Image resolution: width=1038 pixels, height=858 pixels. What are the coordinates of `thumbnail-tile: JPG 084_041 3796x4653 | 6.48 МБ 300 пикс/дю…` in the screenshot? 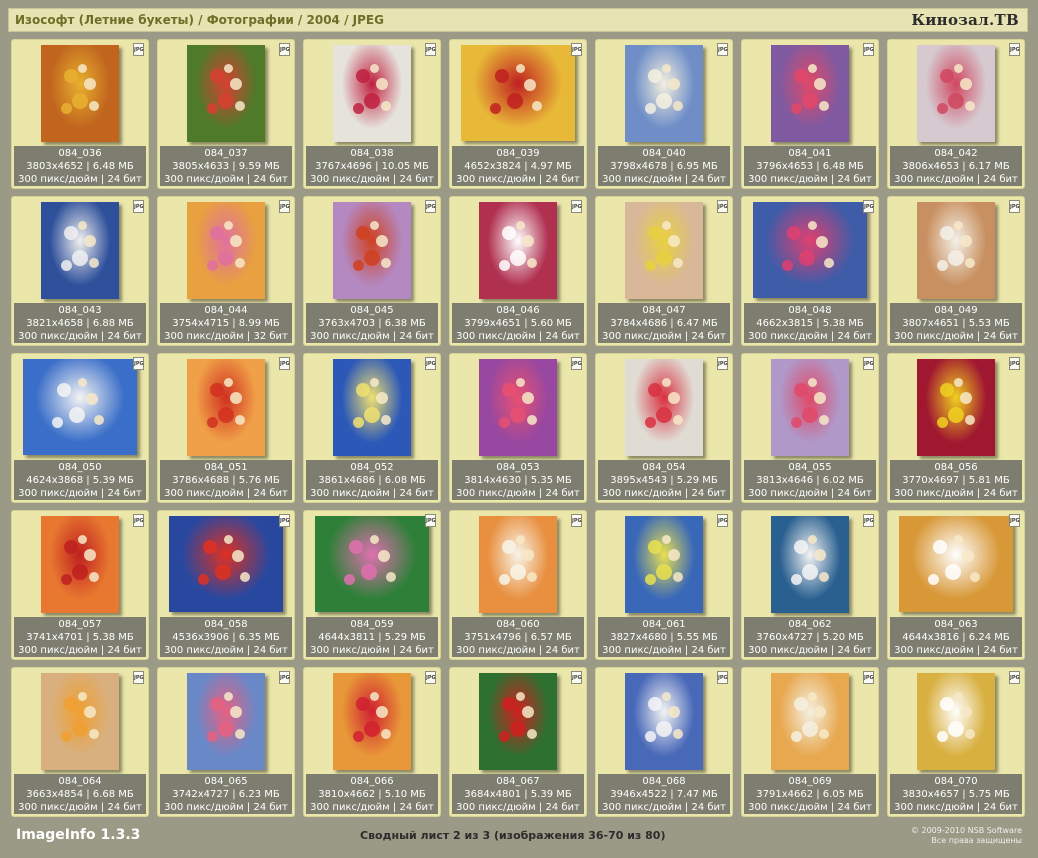 It's located at (810, 114).